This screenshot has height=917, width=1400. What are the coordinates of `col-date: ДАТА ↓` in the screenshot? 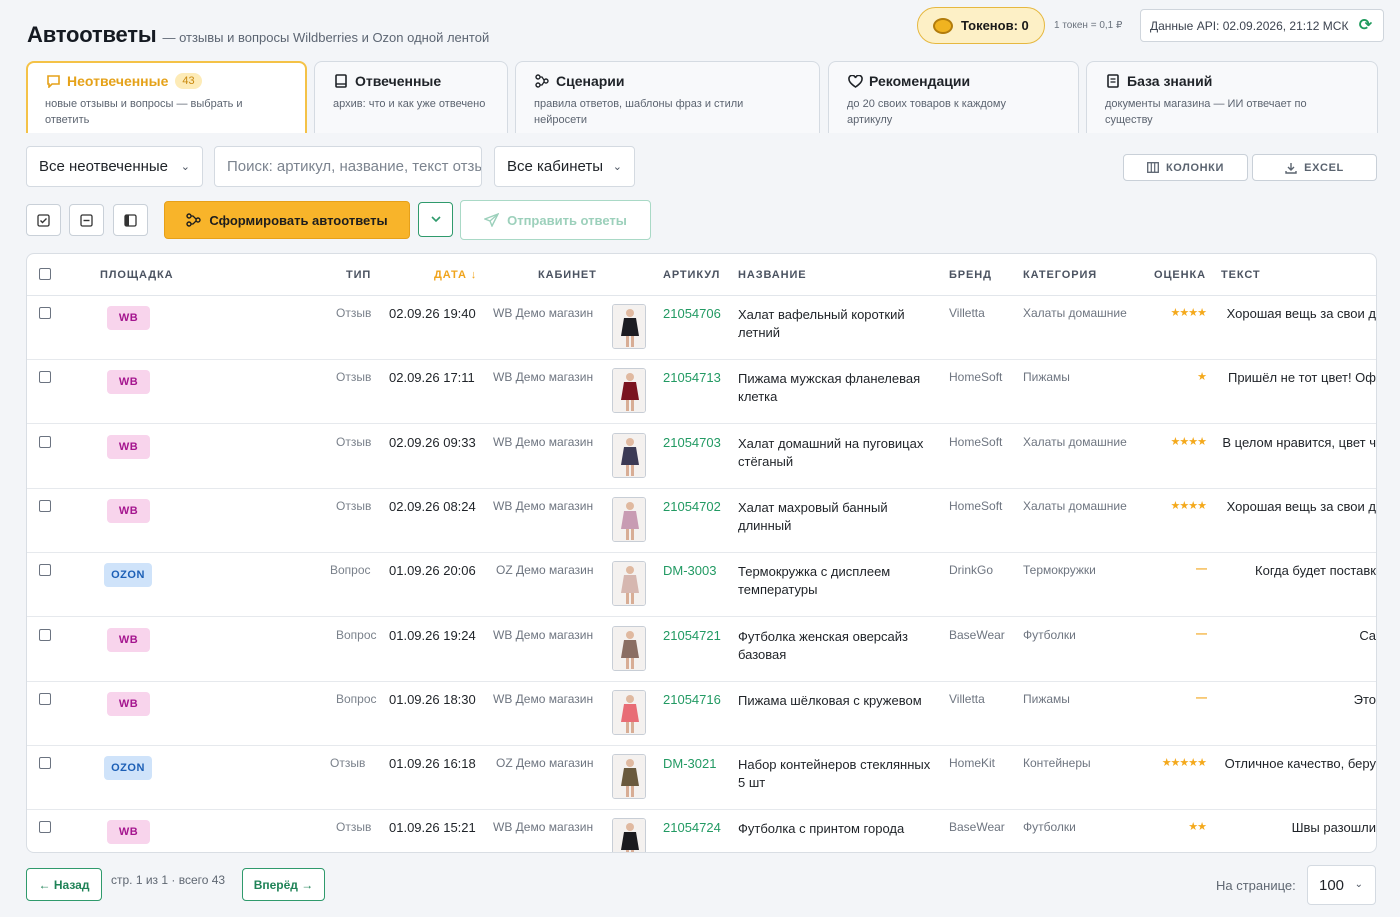 It's located at (455, 275).